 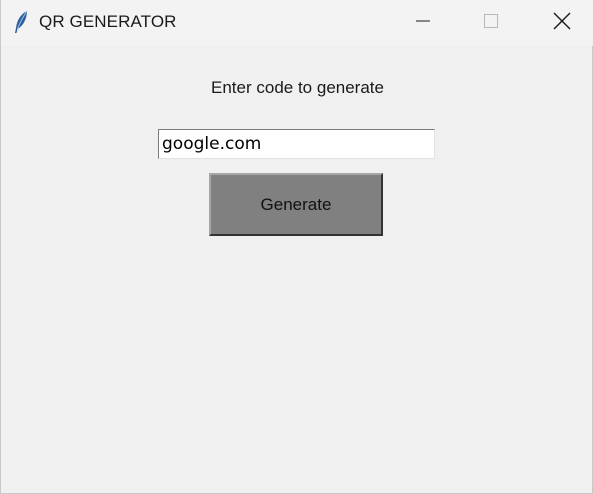 I want to click on maximize-button, so click(x=491, y=23).